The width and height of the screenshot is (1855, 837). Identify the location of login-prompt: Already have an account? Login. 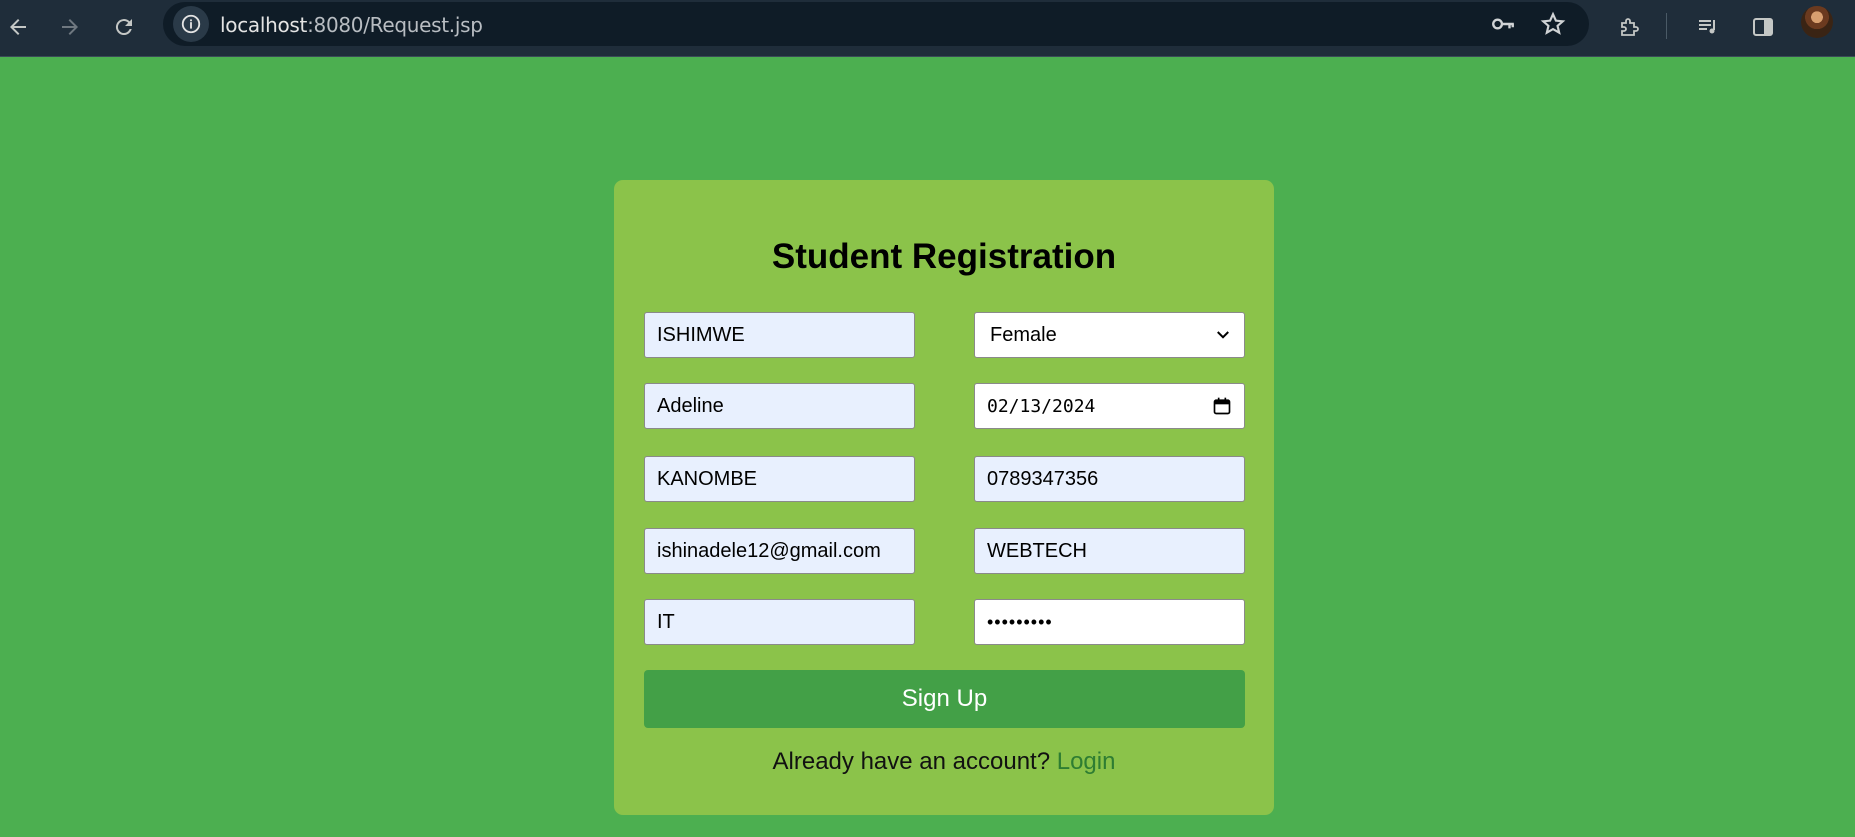
(944, 762).